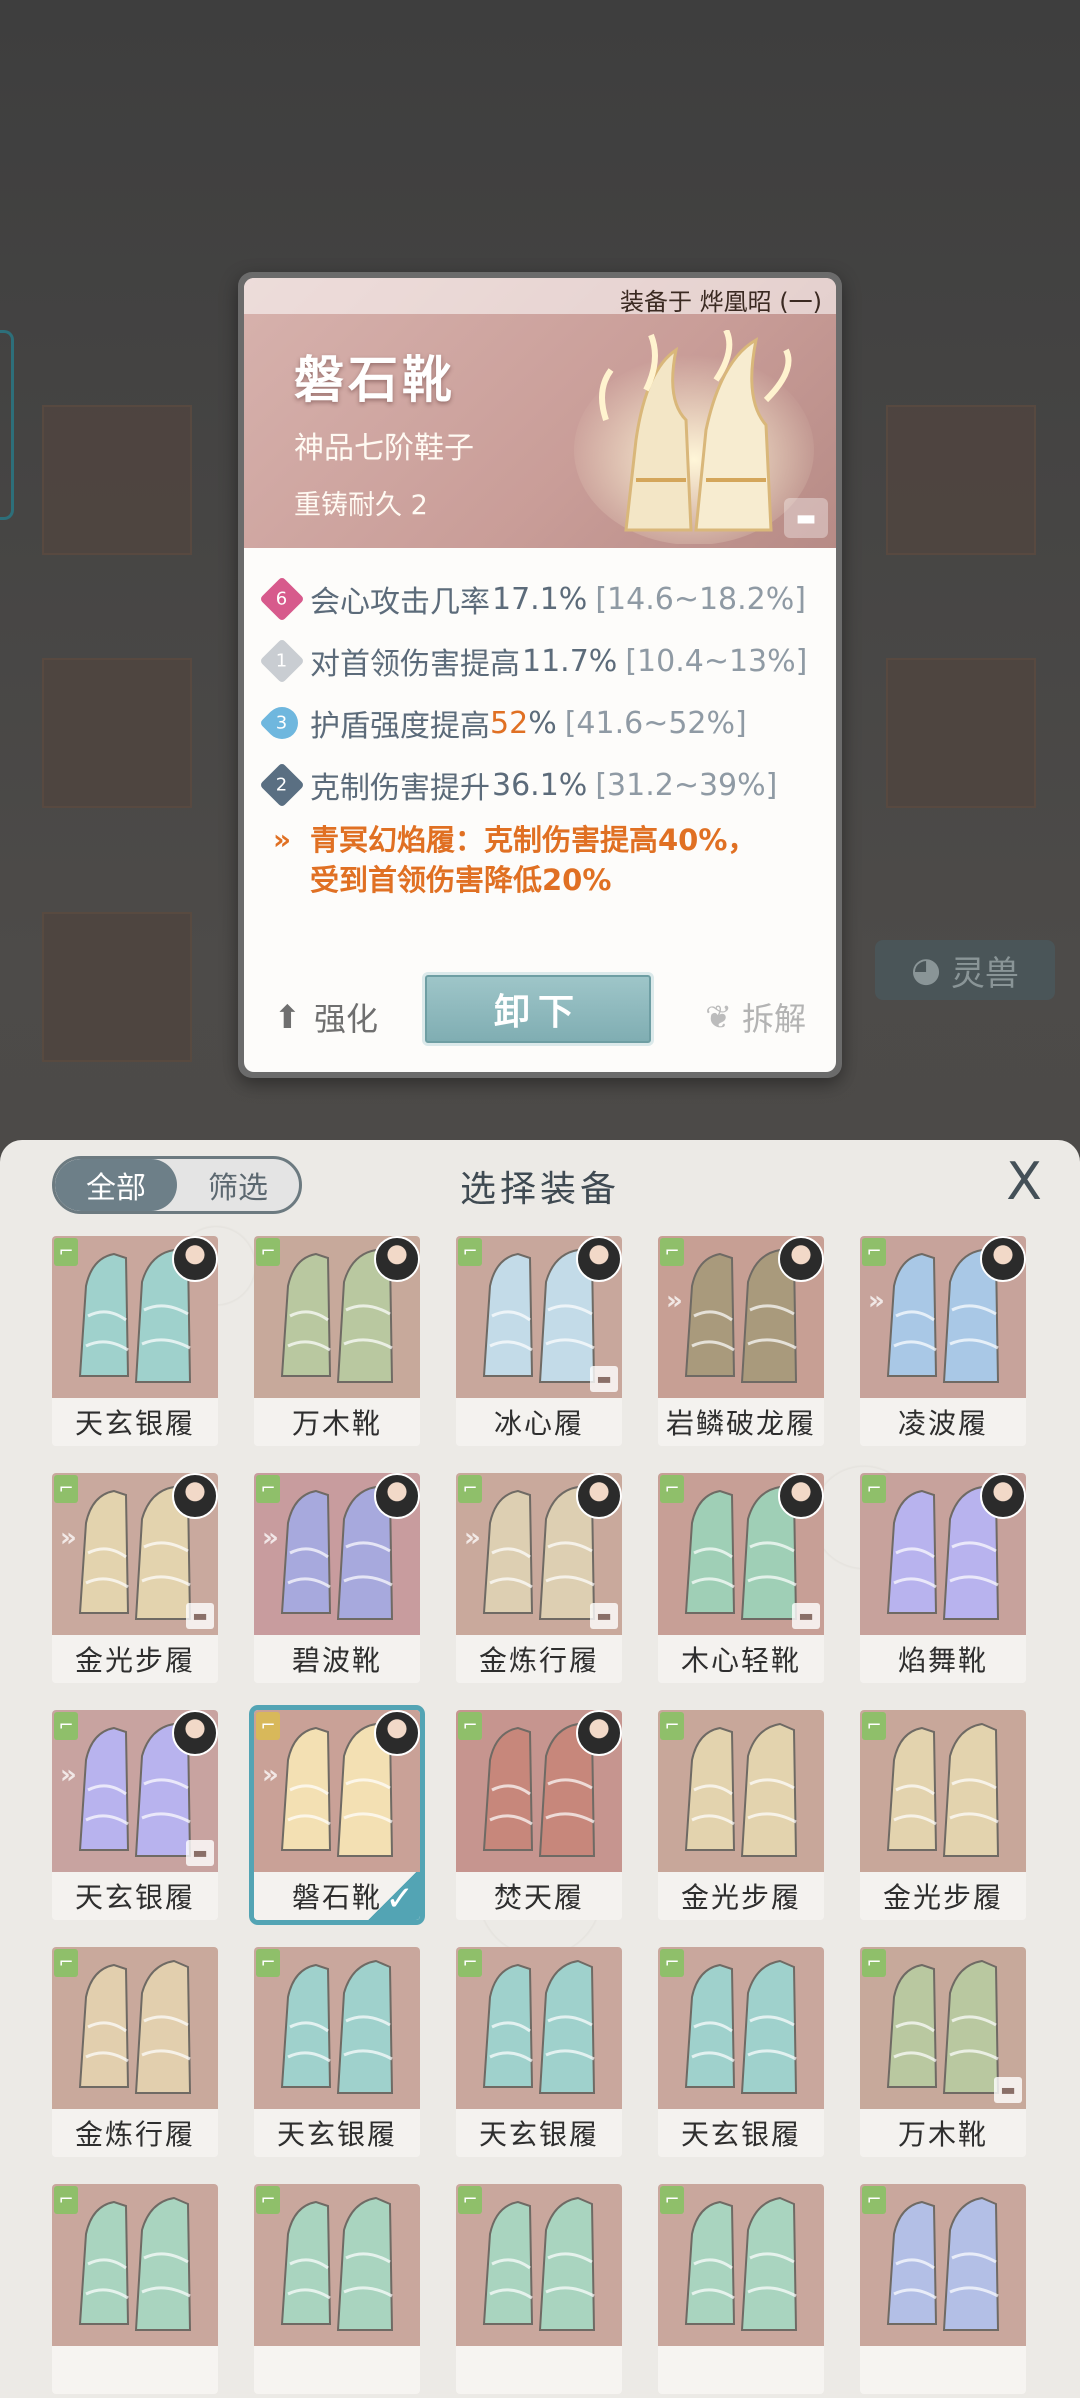  Describe the element at coordinates (546, 860) in the screenshot. I see `set-bonus: » 青冥幻焰履：克制伤害提高40%， 受到首领伤害降低20%` at that location.